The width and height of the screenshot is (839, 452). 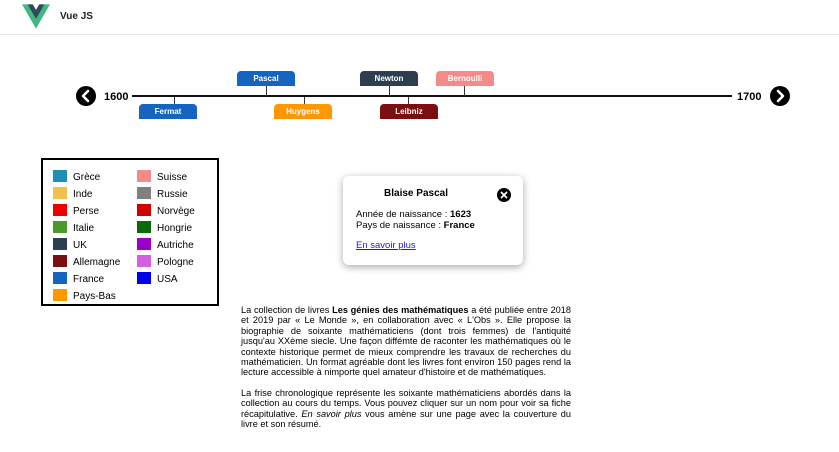 I want to click on chevron-right-icon, so click(x=780, y=96).